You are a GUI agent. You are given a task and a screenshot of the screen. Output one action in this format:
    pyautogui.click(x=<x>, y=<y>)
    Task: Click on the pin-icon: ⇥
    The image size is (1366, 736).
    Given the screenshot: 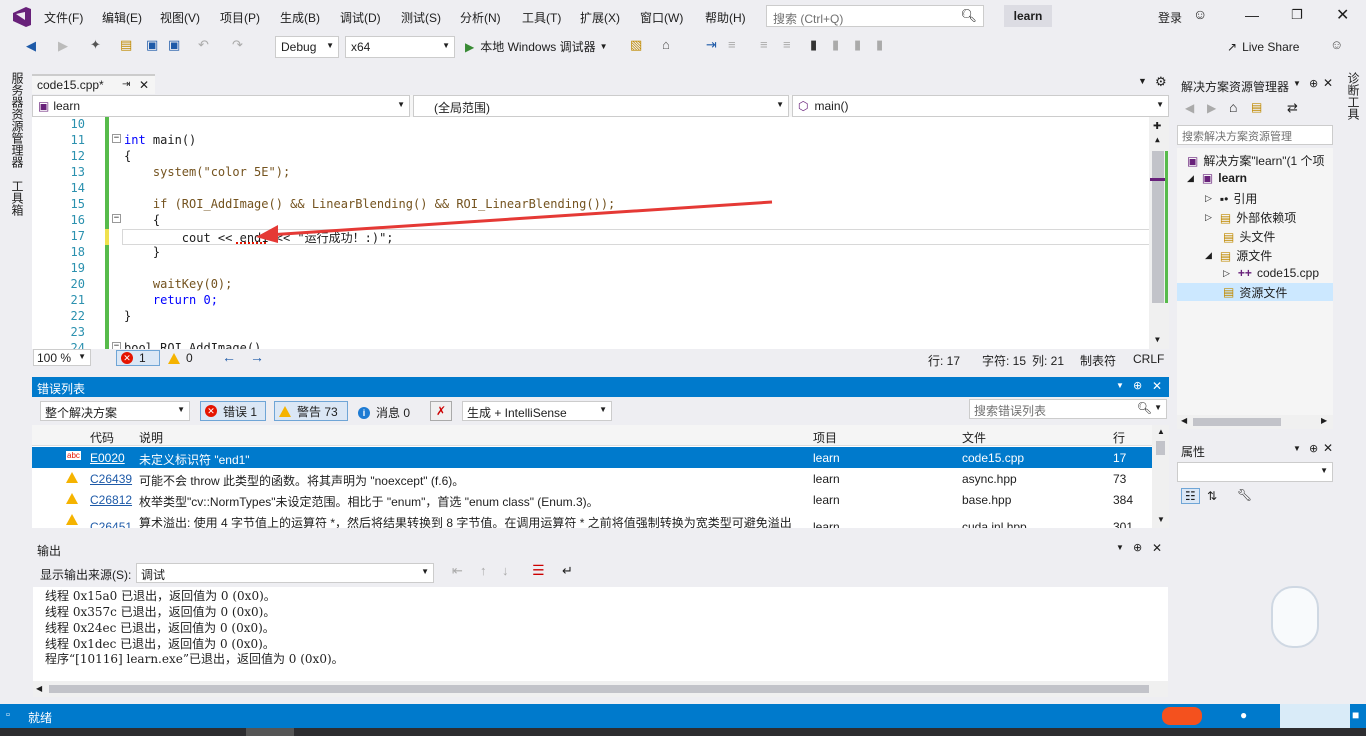 What is the action you would take?
    pyautogui.click(x=126, y=84)
    